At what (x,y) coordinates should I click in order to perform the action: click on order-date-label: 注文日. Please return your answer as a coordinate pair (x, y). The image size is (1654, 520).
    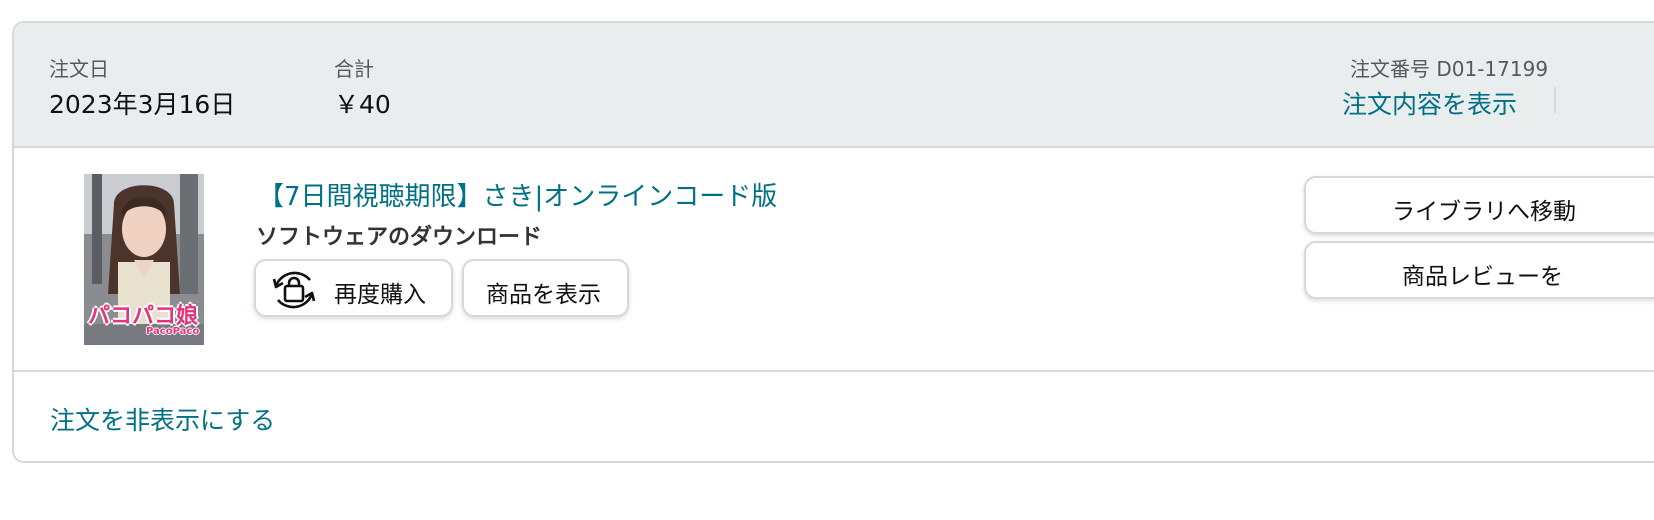
    Looking at the image, I should click on (79, 69).